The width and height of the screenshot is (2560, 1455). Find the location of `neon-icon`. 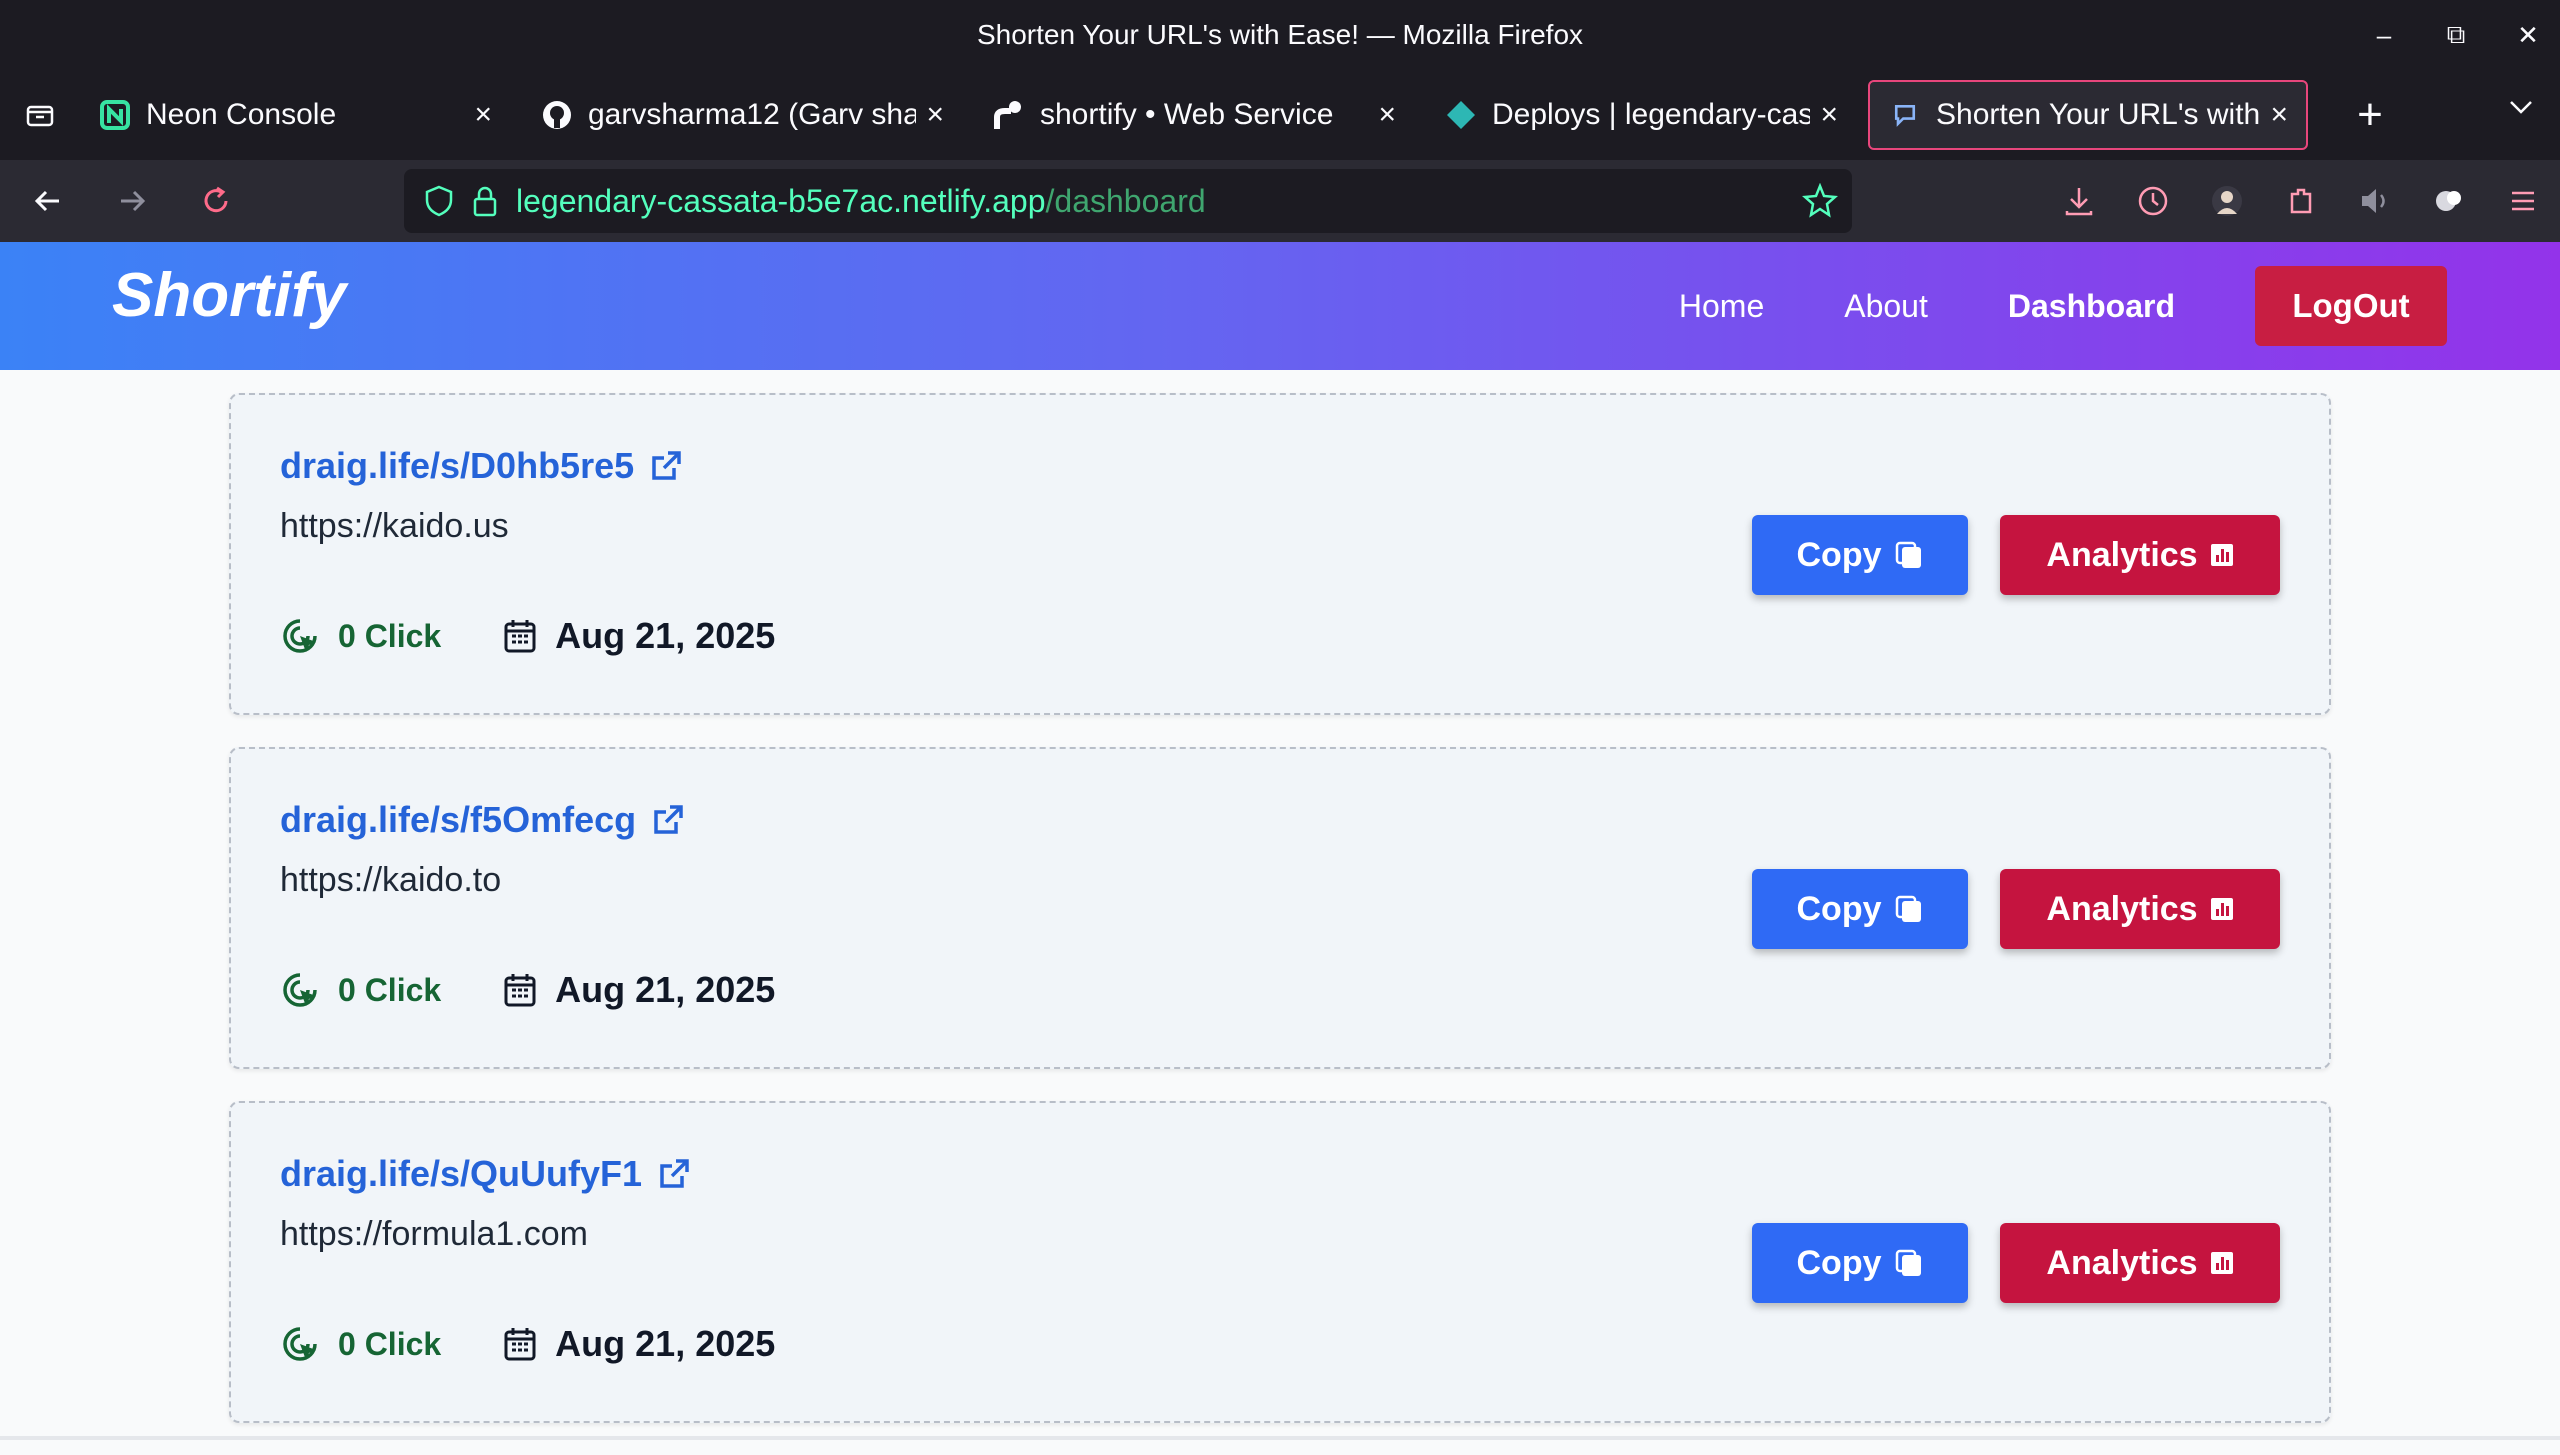

neon-icon is located at coordinates (115, 115).